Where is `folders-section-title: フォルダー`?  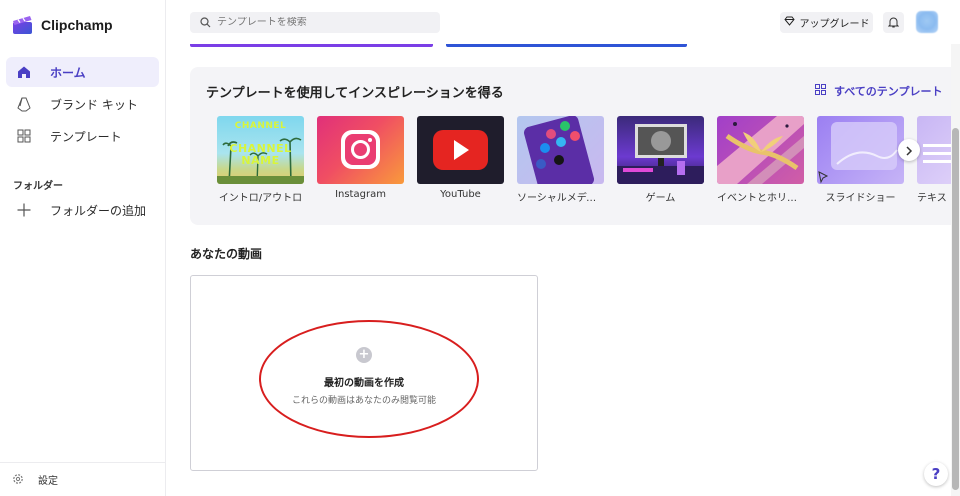
folders-section-title: フォルダー is located at coordinates (38, 186).